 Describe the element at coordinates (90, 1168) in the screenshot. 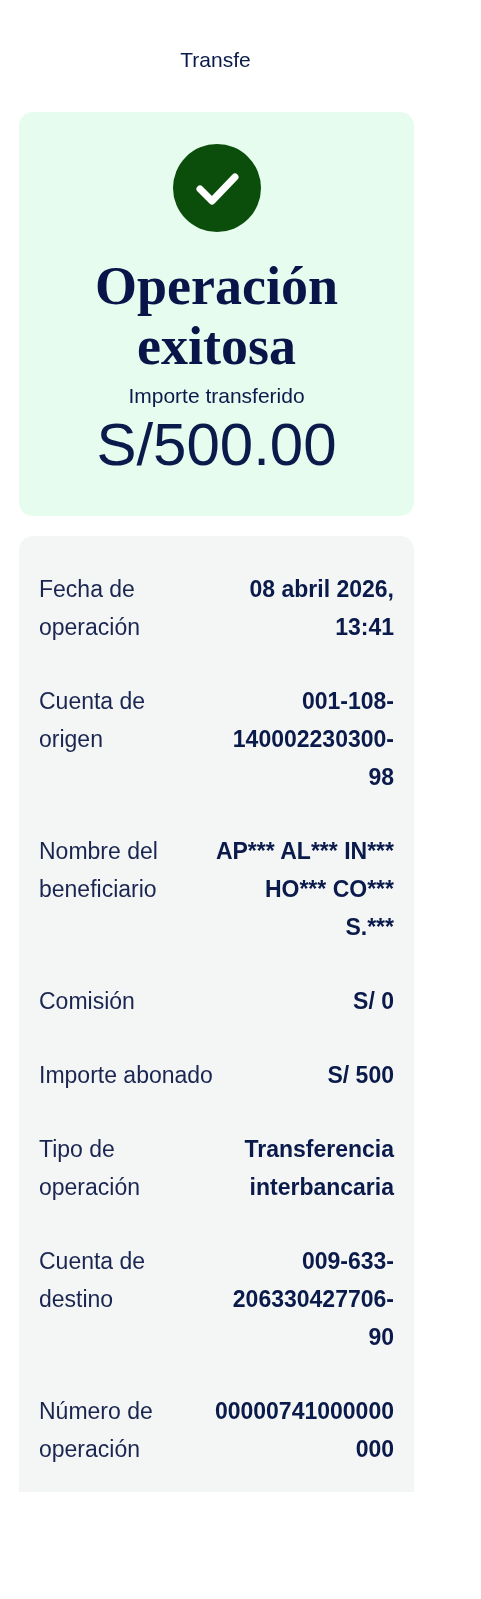

I see `detail-label: Tipo de operación` at that location.